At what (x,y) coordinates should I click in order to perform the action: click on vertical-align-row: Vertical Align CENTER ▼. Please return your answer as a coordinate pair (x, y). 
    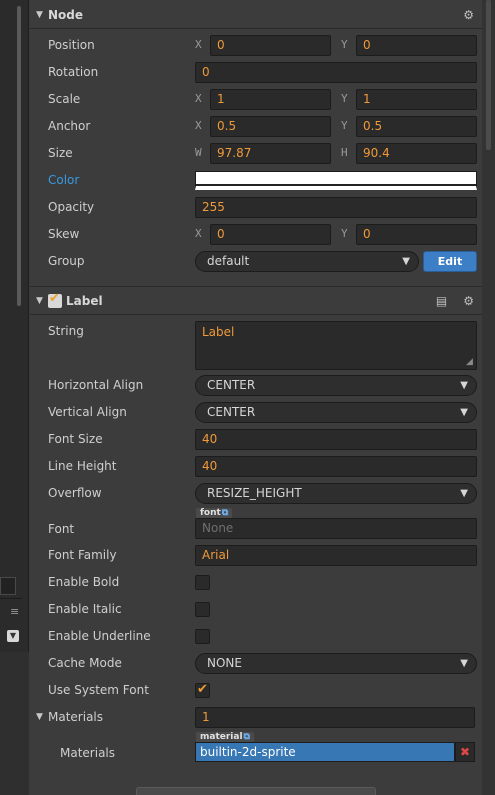
    Looking at the image, I should click on (256, 412).